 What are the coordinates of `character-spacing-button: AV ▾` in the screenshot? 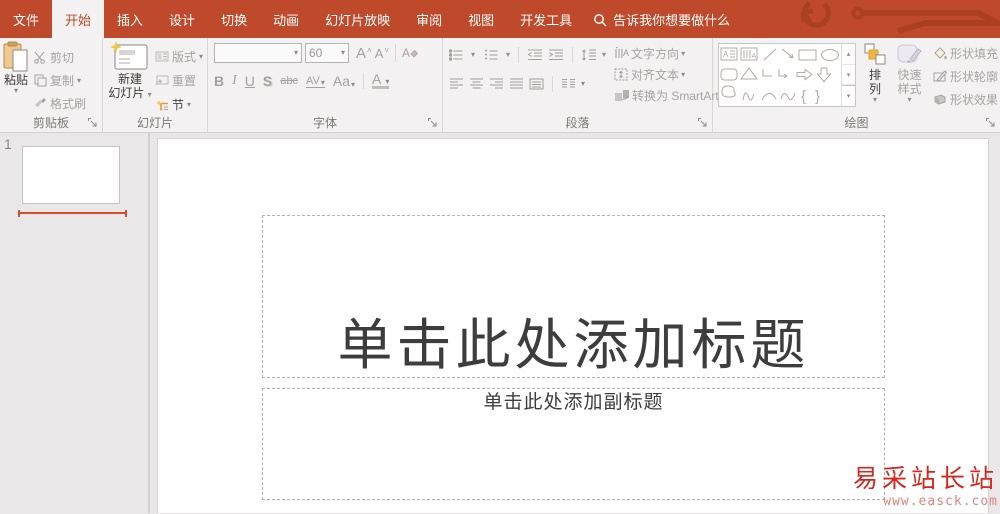 It's located at (315, 81).